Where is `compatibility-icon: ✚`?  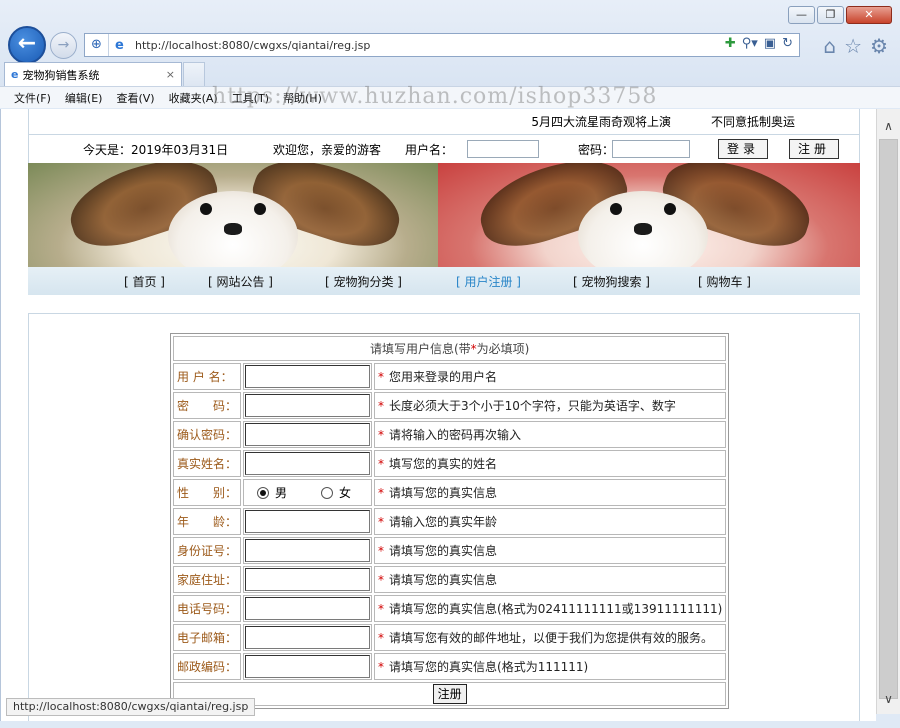
compatibility-icon: ✚ is located at coordinates (730, 43).